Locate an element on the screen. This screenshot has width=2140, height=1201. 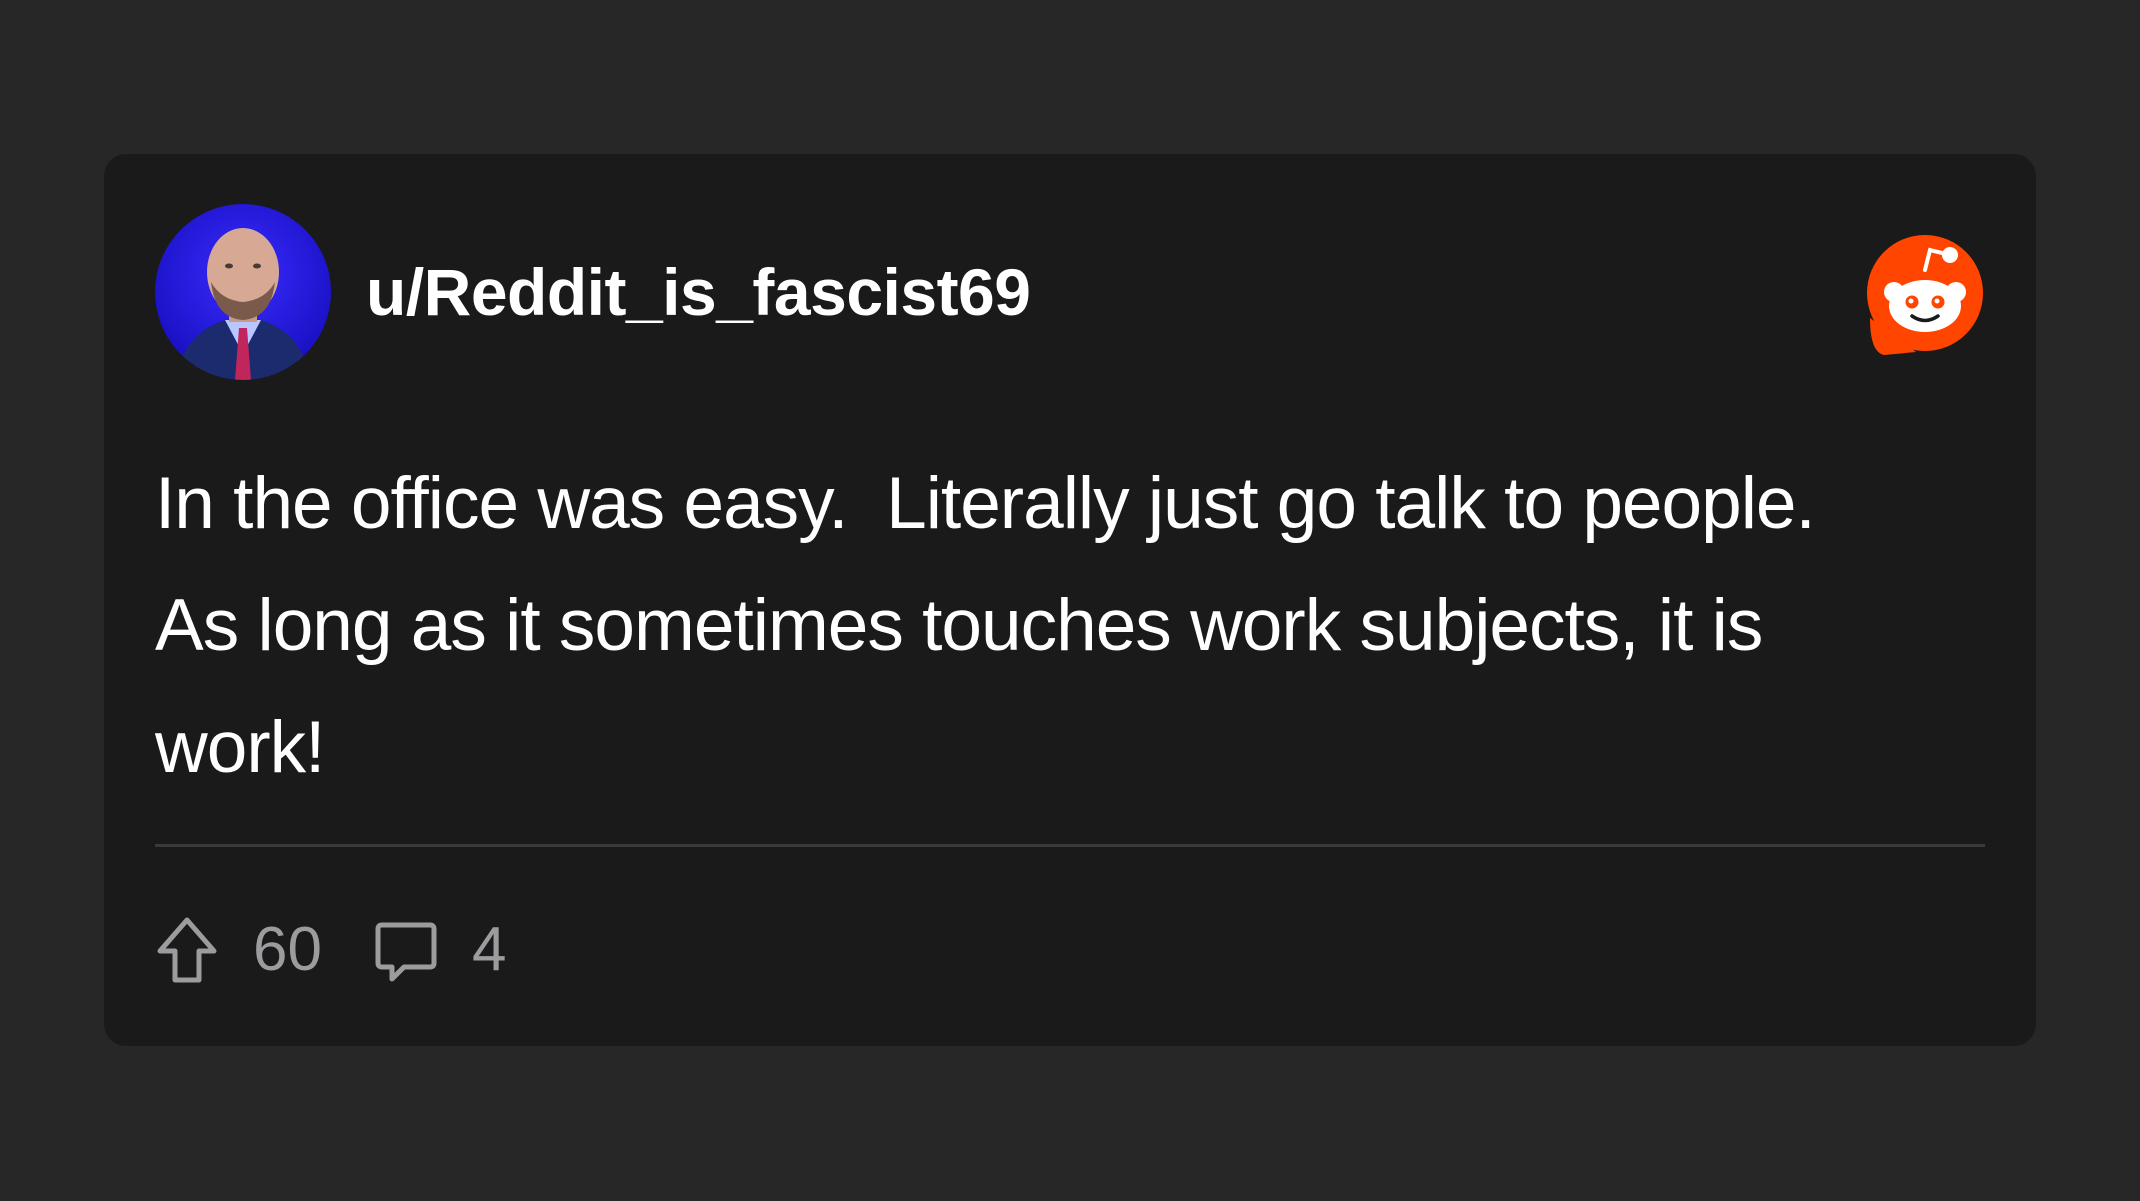
username: u/Reddit_is_fascist69 is located at coordinates (698, 292).